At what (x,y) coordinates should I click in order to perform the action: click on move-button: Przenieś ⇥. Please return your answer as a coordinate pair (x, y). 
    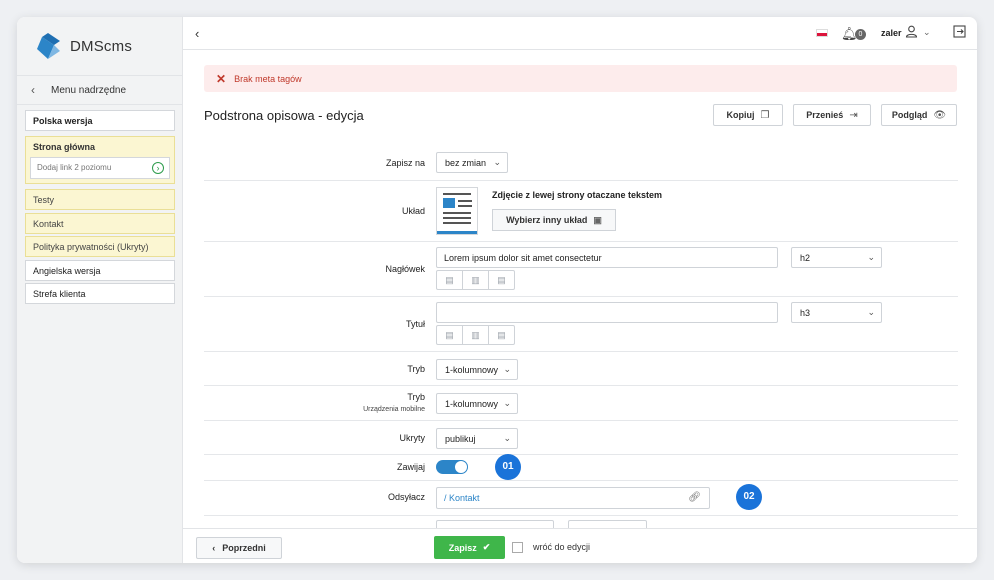
    Looking at the image, I should click on (832, 115).